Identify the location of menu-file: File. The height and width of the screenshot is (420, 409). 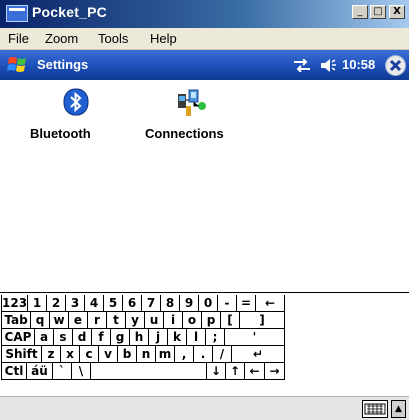
(18, 38).